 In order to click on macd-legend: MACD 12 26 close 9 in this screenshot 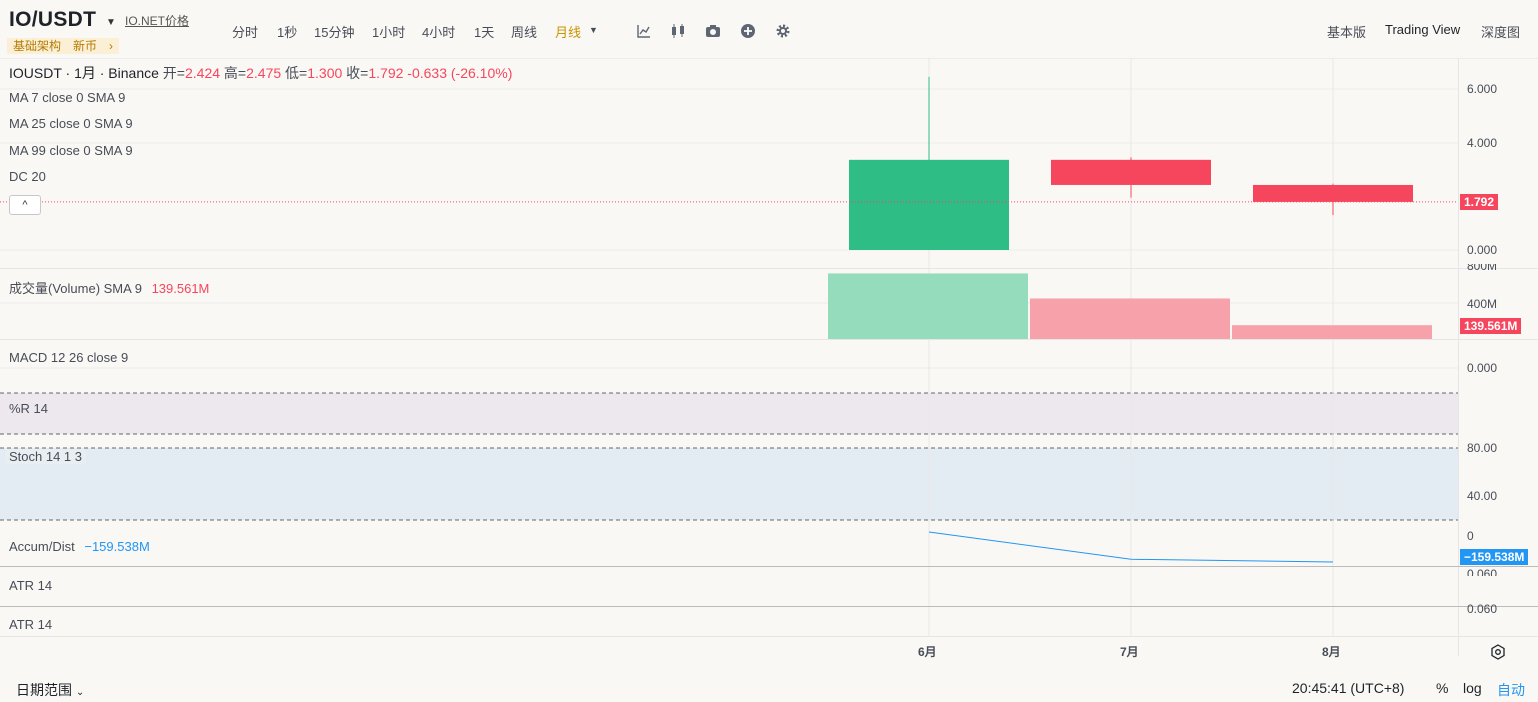, I will do `click(68, 357)`.